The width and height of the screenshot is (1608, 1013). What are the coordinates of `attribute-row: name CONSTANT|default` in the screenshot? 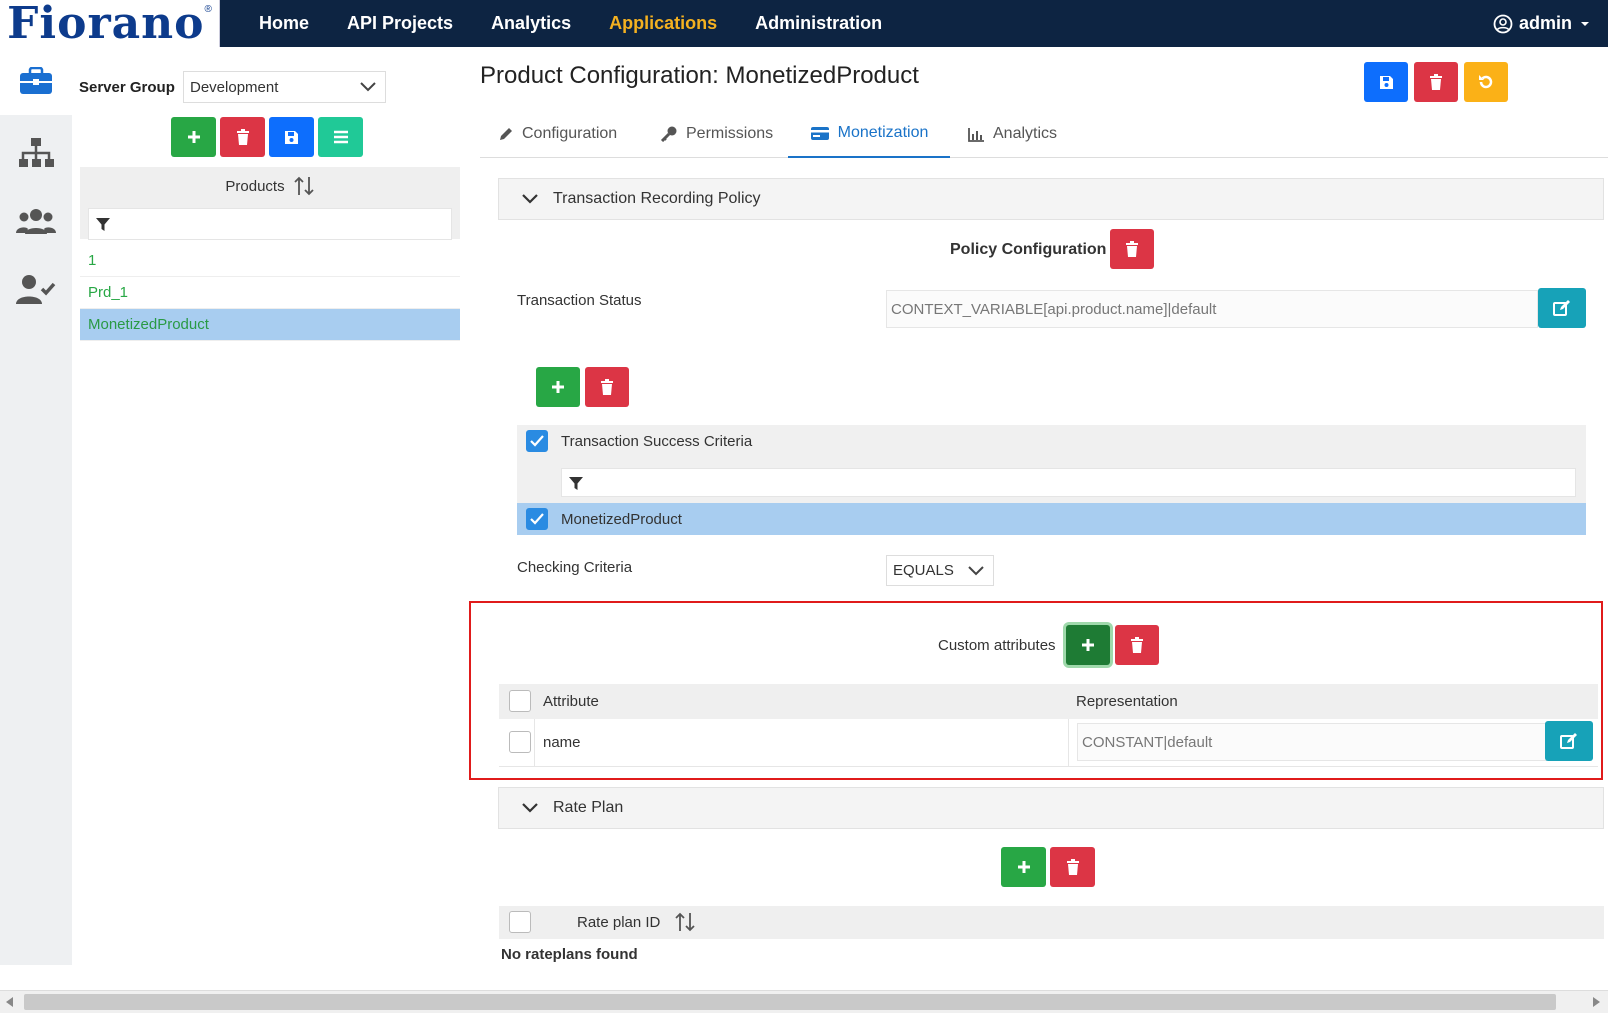 It's located at (1048, 743).